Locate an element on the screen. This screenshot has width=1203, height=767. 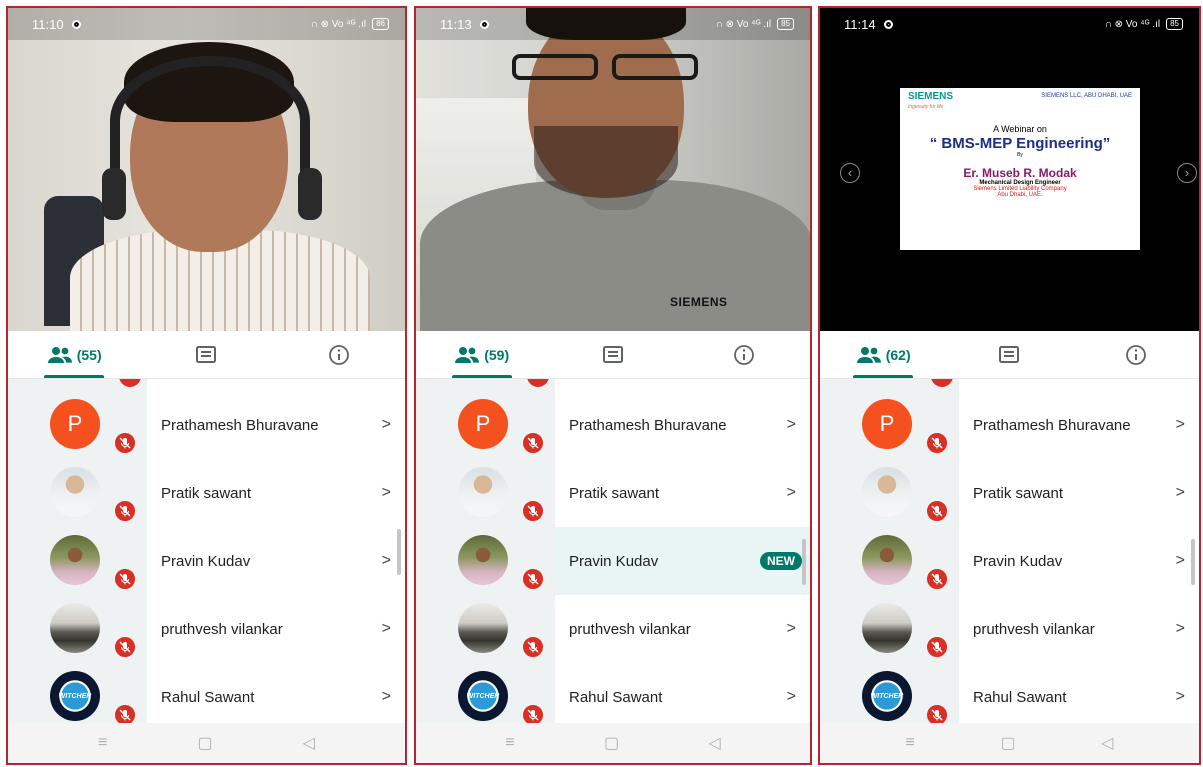
slide-location: Abu Dhabi, UAE. is located at coordinates (1020, 195).